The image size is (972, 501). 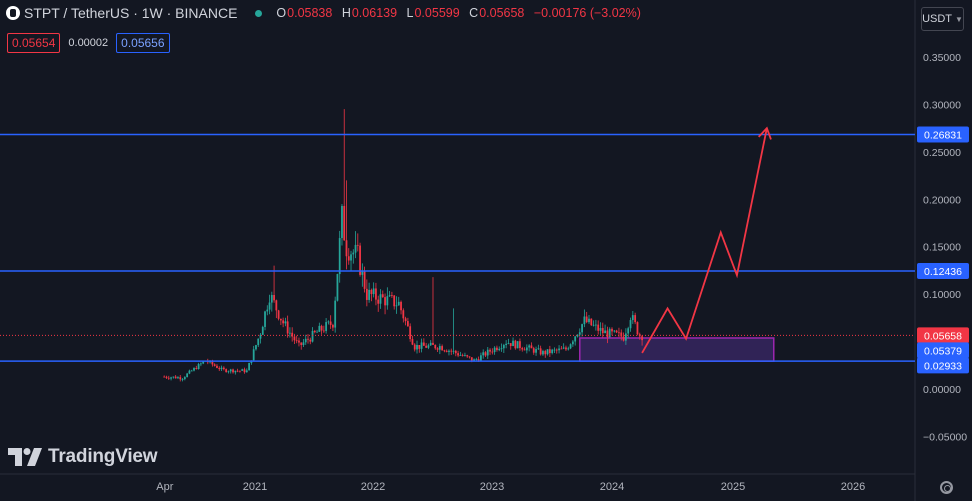 I want to click on time-tick-label: Apr, so click(x=164, y=487).